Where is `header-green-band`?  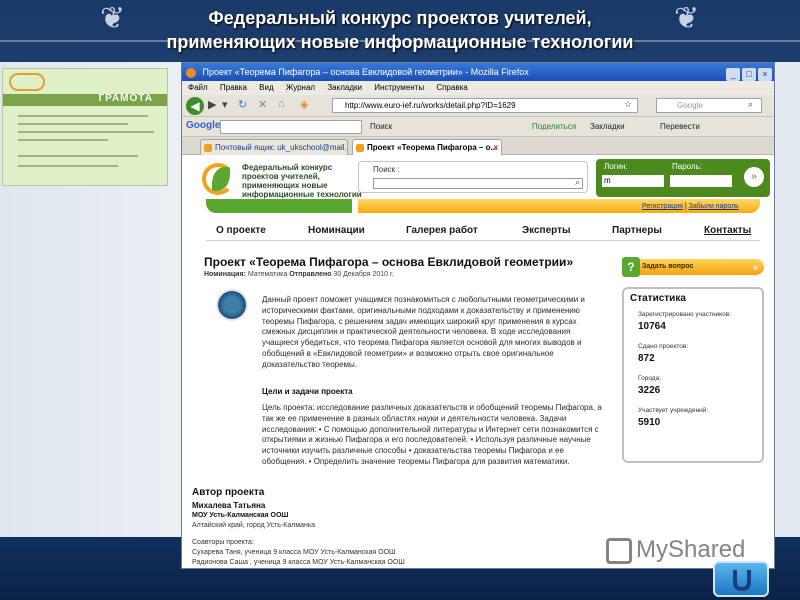
header-green-band is located at coordinates (279, 206).